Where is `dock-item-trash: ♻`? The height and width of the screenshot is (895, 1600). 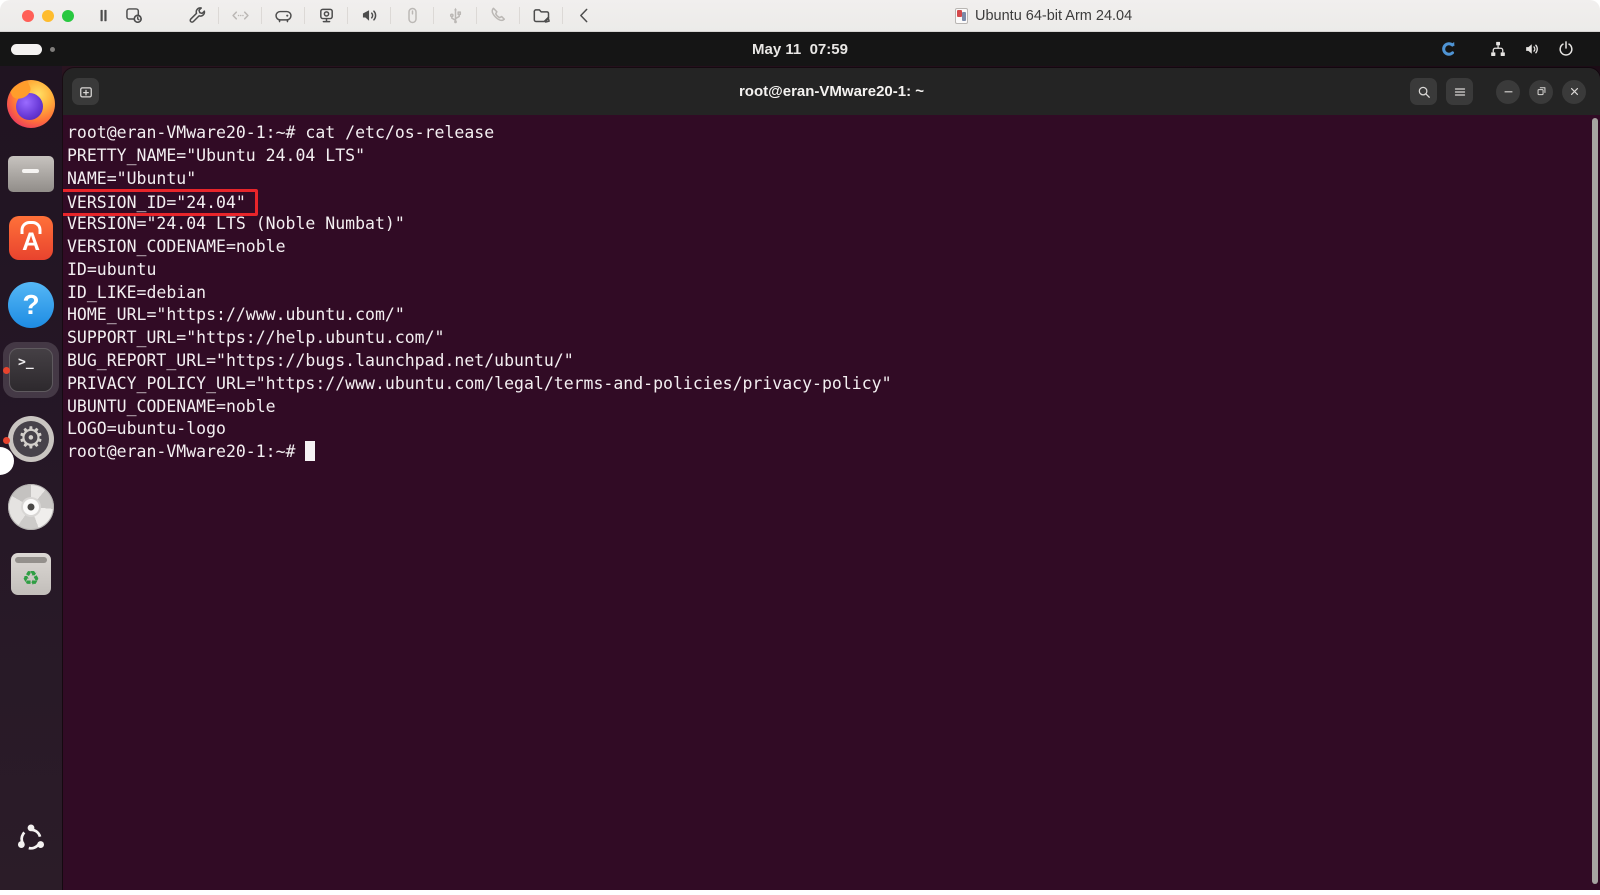 dock-item-trash: ♻ is located at coordinates (31, 574).